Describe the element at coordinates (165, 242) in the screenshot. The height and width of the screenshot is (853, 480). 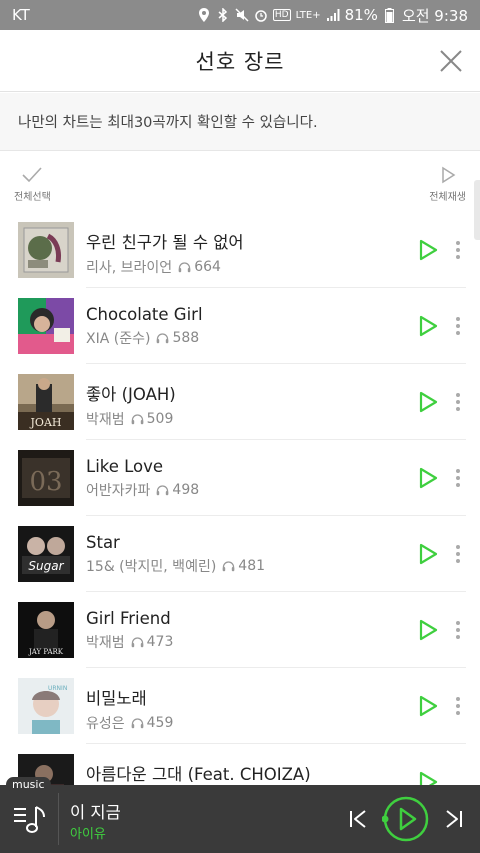
I see `song-title: 우린 친구가 될 수 없어` at that location.